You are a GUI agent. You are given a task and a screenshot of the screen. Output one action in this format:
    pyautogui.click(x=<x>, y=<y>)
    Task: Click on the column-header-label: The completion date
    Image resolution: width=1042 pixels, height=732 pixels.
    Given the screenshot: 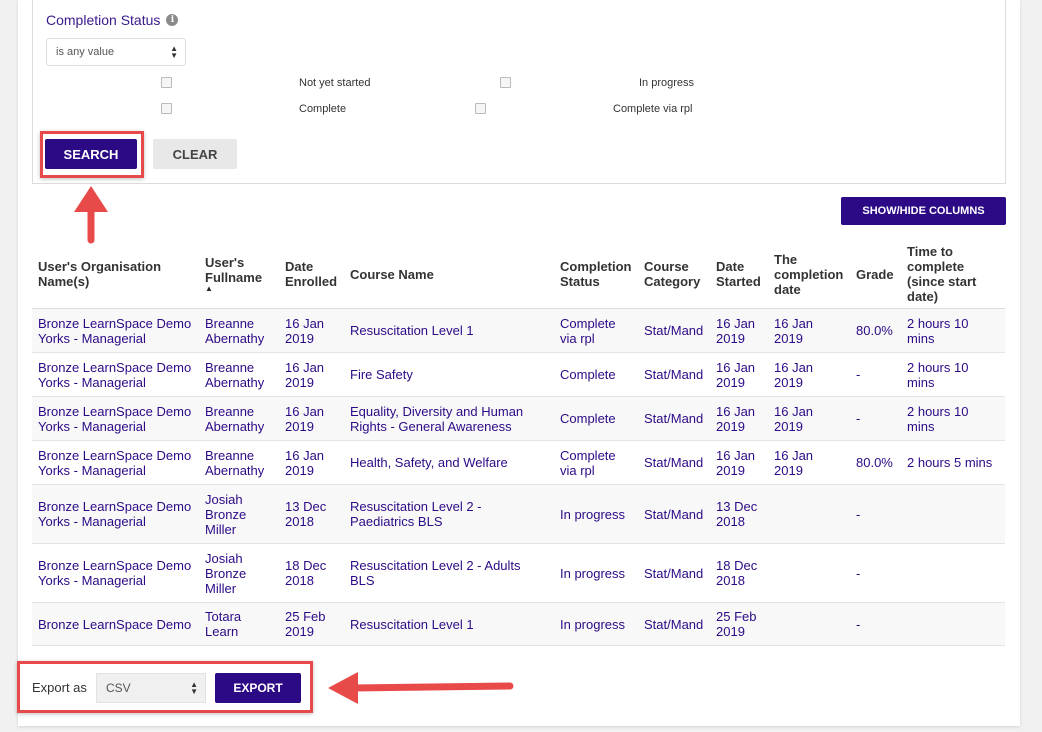 What is the action you would take?
    pyautogui.click(x=809, y=274)
    